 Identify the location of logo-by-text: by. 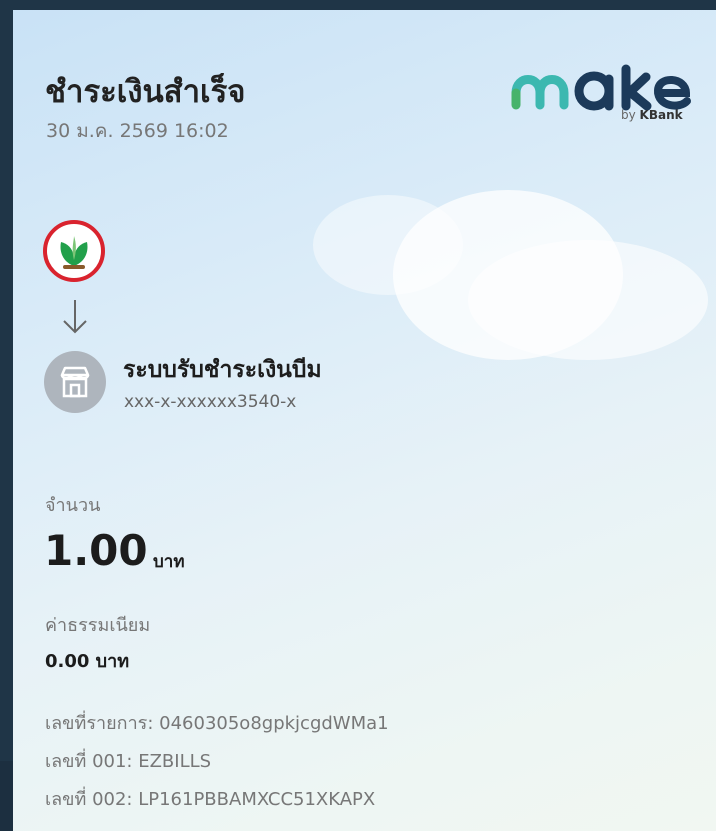
(628, 115).